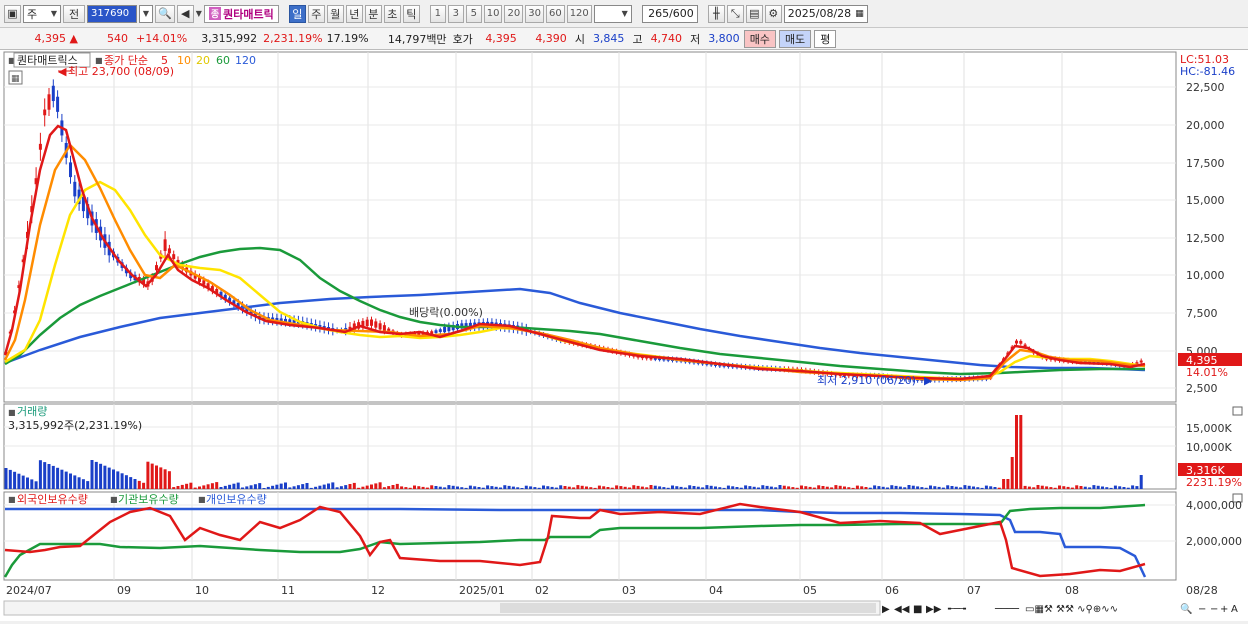  What do you see at coordinates (917, 609) in the screenshot?
I see `stop-icon: ■` at bounding box center [917, 609].